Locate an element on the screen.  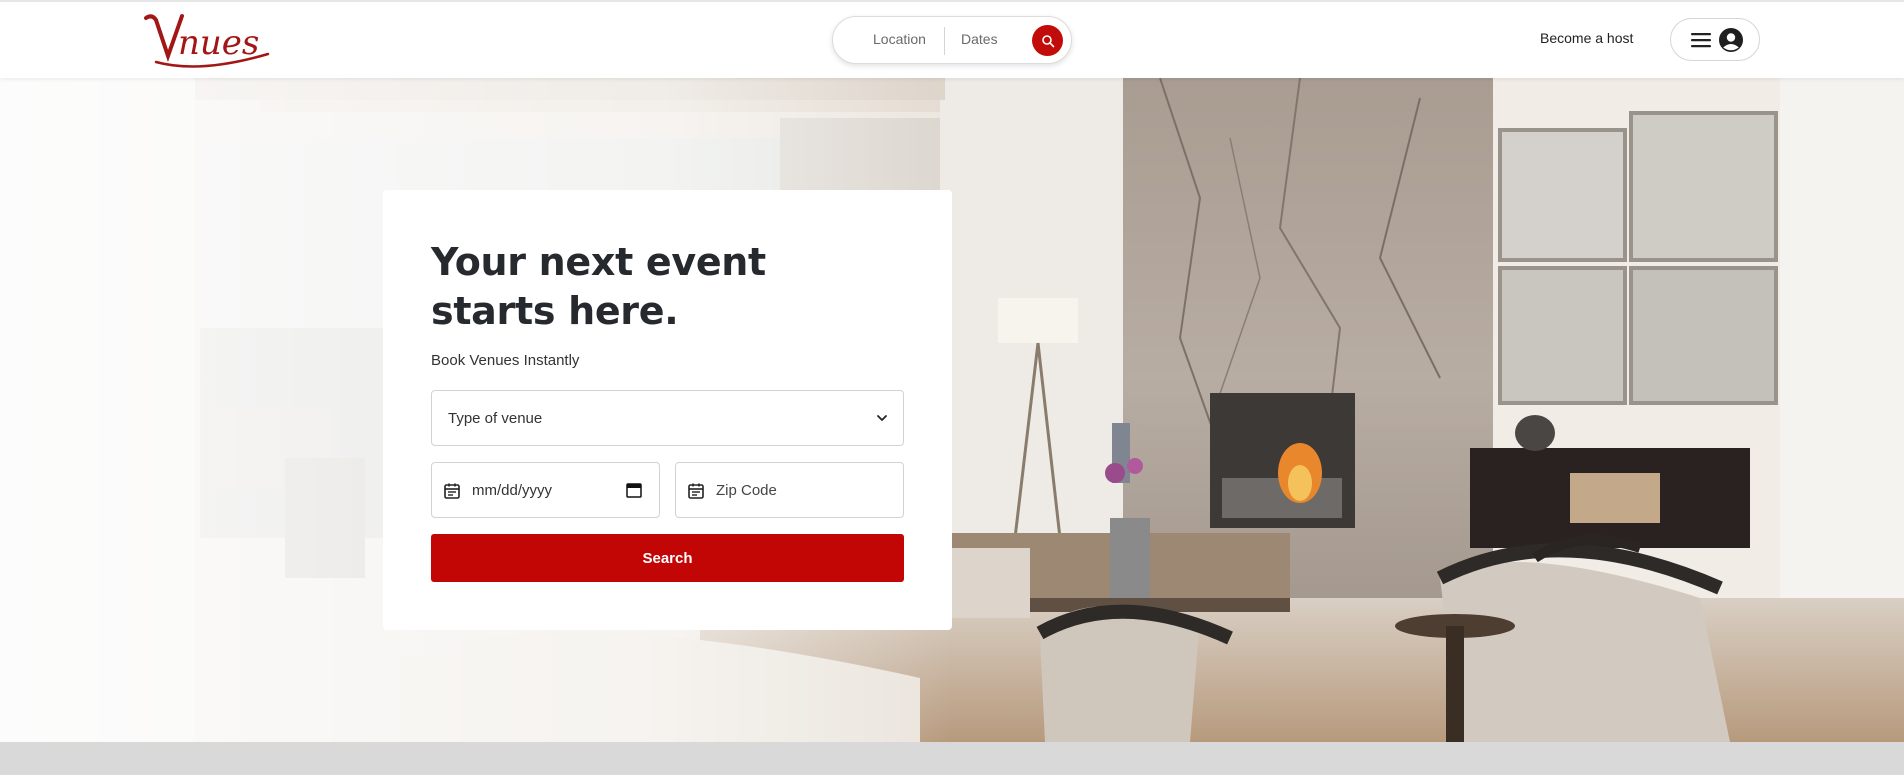
zip-code-placeholder: Zip Code is located at coordinates (746, 490).